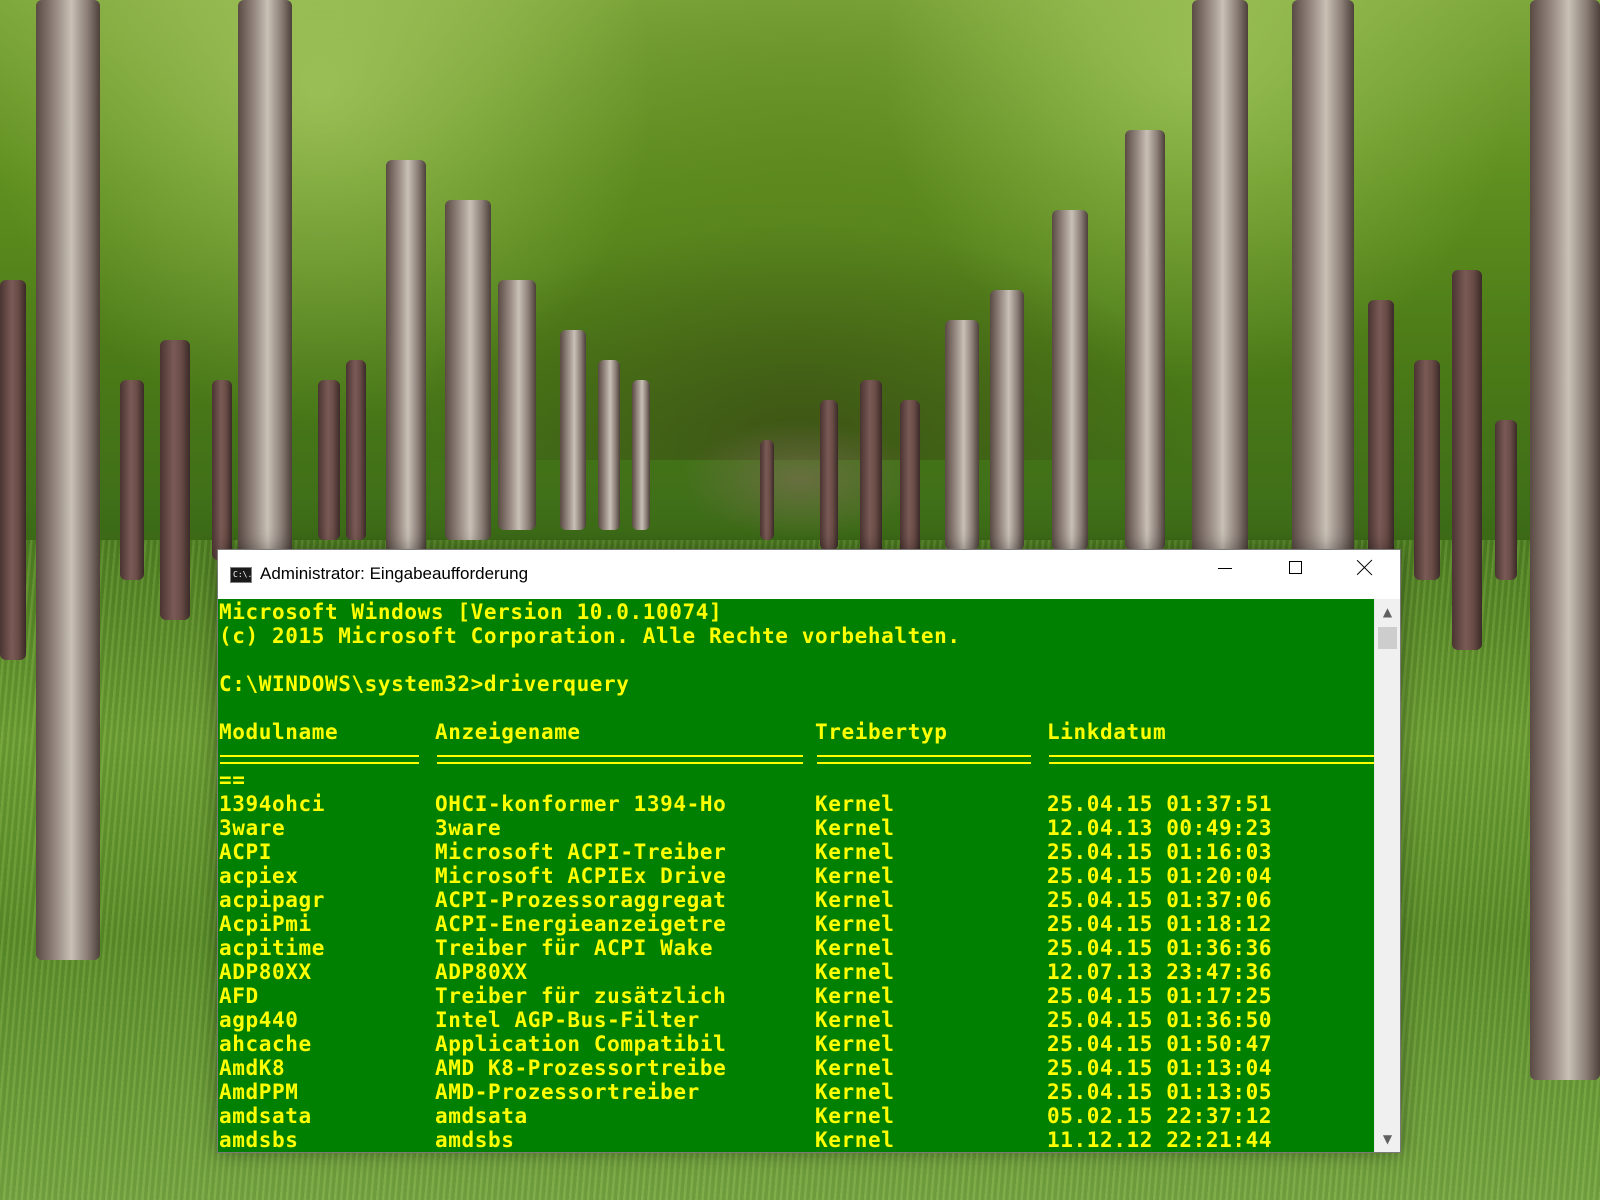 The width and height of the screenshot is (1600, 1200). Describe the element at coordinates (796, 1116) in the screenshot. I see `table-row: amdsata amdsata Kernel 05.02.15 22:37:12` at that location.